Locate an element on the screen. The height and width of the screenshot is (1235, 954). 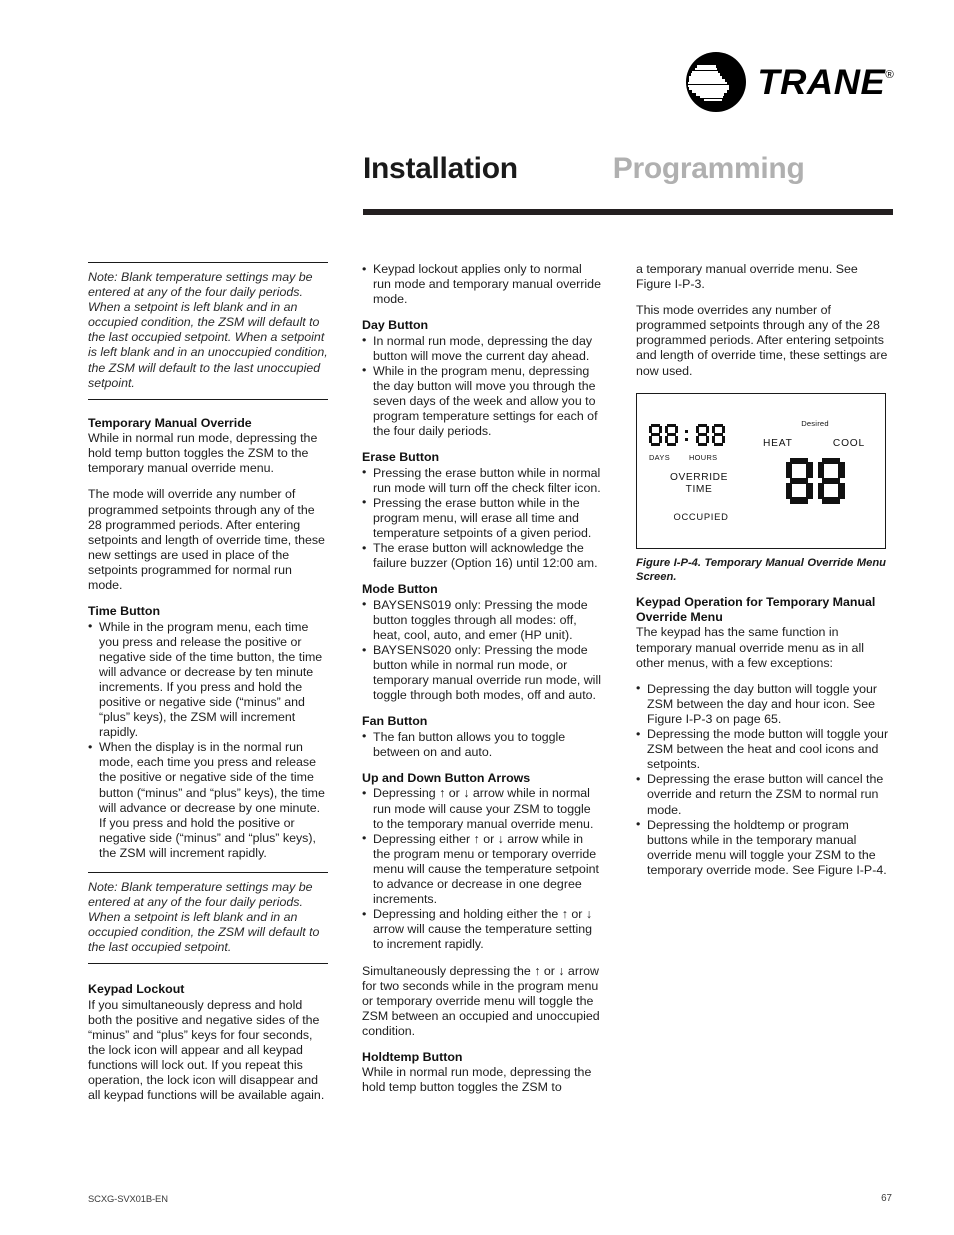
lcd-label-occupied: OCCUPIED is located at coordinates (701, 516).